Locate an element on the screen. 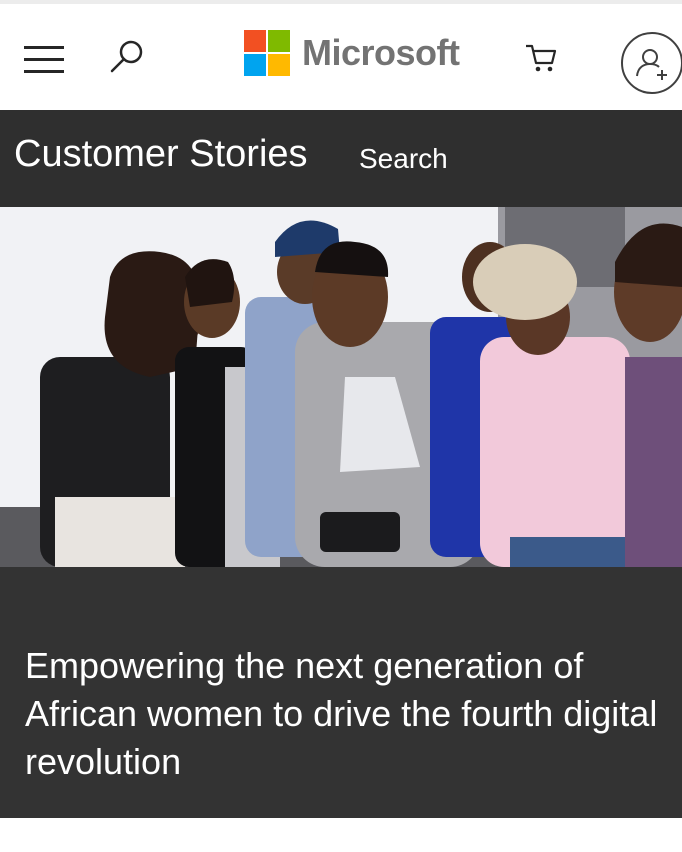 This screenshot has width=682, height=852. account-add-icon is located at coordinates (651, 63).